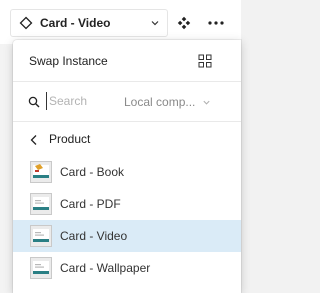  What do you see at coordinates (68, 61) in the screenshot?
I see `panel-title: Swap Instance` at bounding box center [68, 61].